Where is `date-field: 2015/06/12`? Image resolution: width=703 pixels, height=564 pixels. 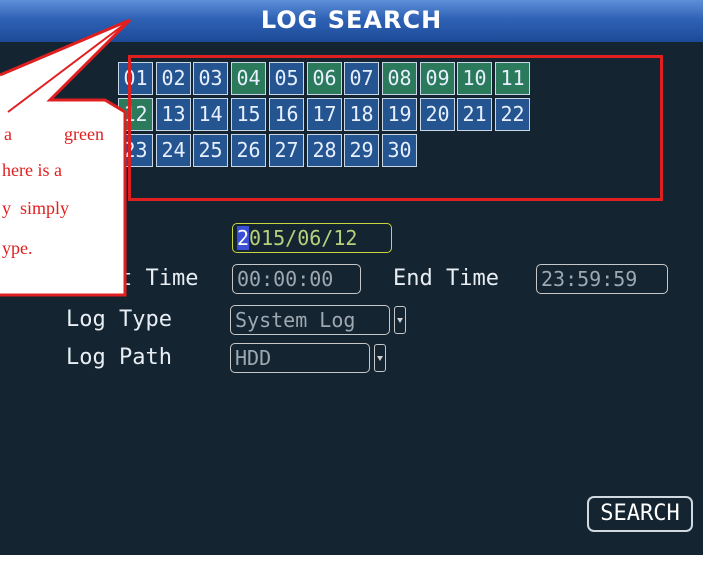 date-field: 2015/06/12 is located at coordinates (312, 238).